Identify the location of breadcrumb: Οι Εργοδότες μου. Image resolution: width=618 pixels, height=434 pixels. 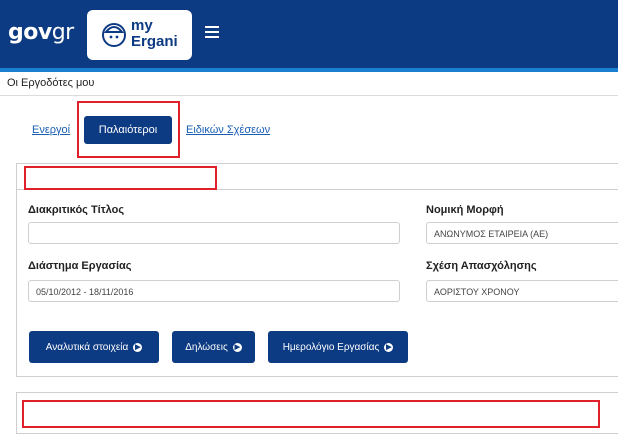
(51, 83).